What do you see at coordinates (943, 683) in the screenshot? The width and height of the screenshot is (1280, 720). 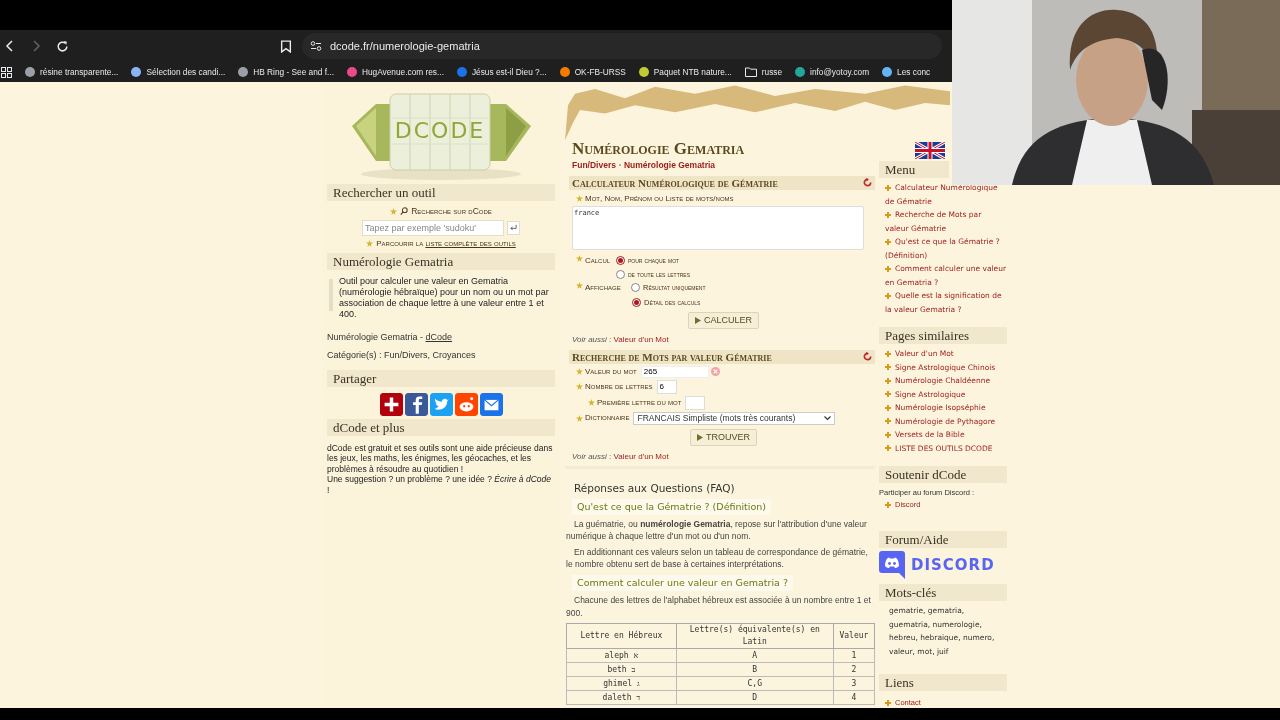 I see `section-heading: Liens` at bounding box center [943, 683].